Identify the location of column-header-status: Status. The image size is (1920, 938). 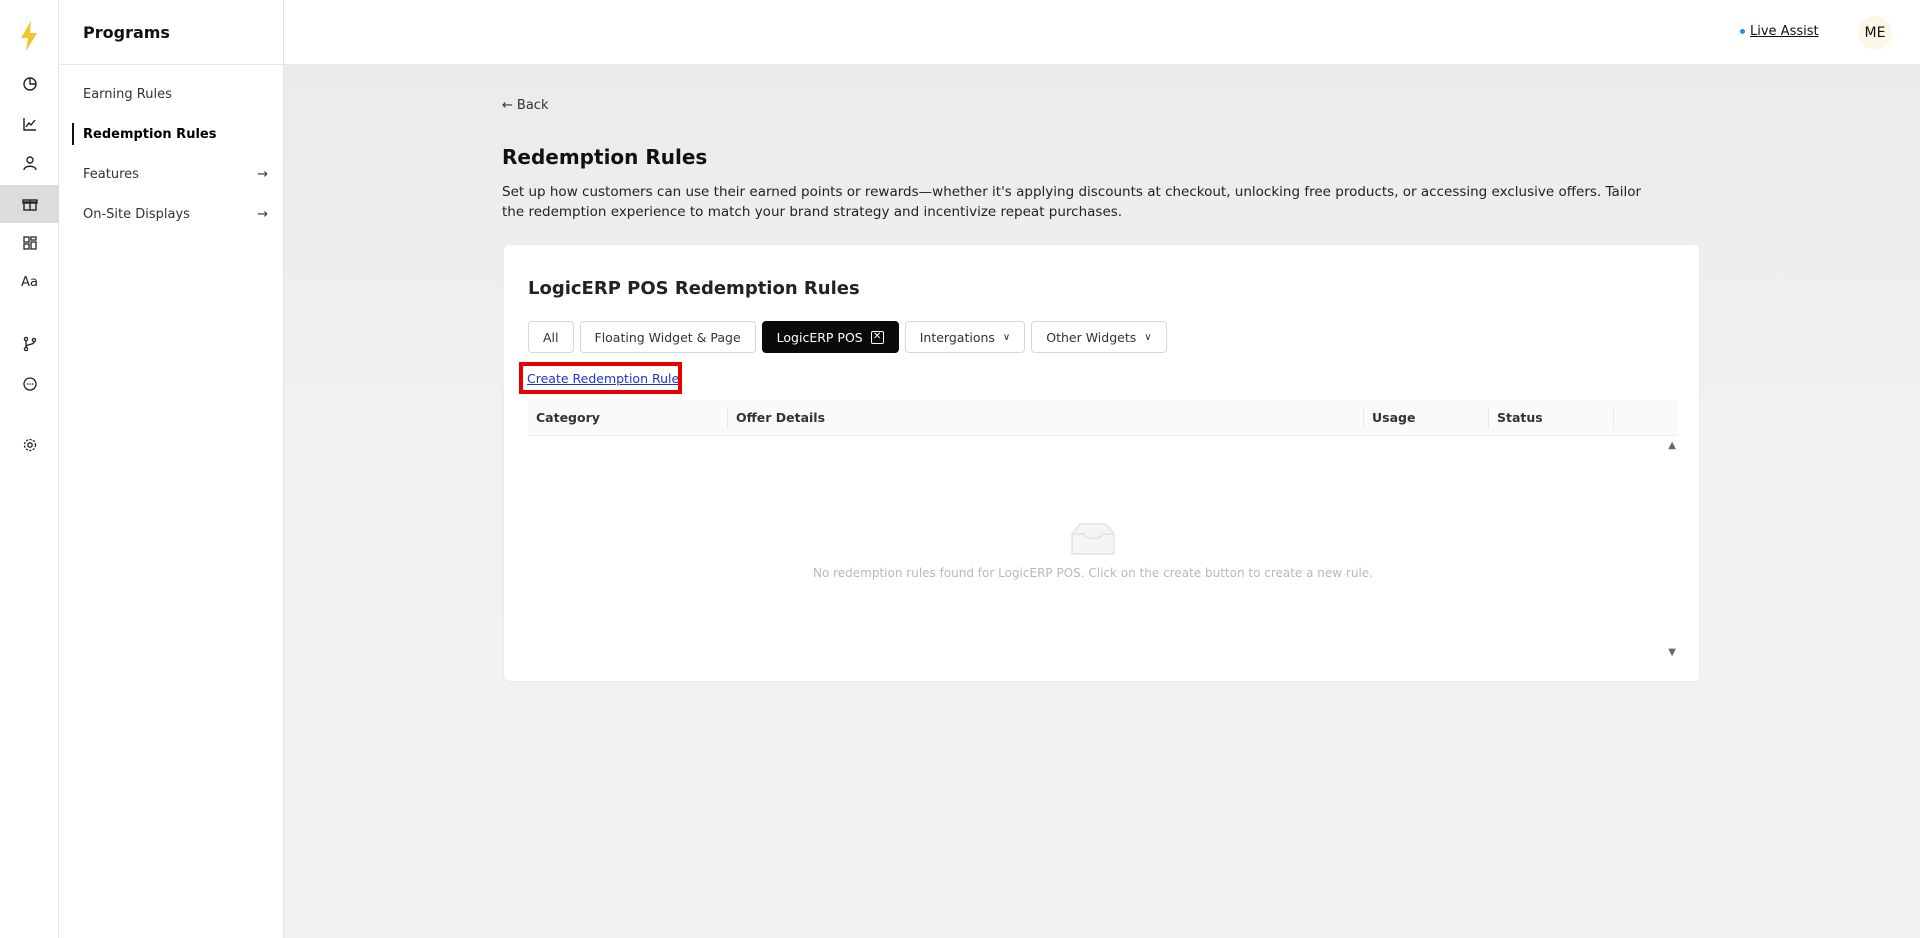
(1551, 417).